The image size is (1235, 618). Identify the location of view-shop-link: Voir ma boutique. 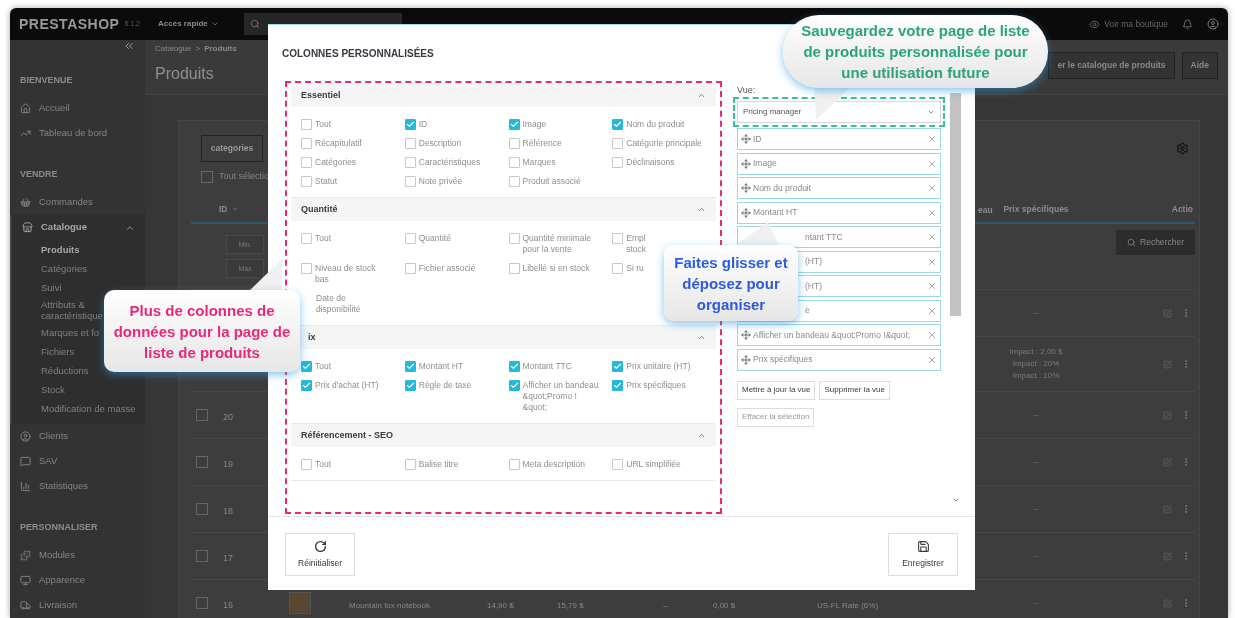
(1128, 24).